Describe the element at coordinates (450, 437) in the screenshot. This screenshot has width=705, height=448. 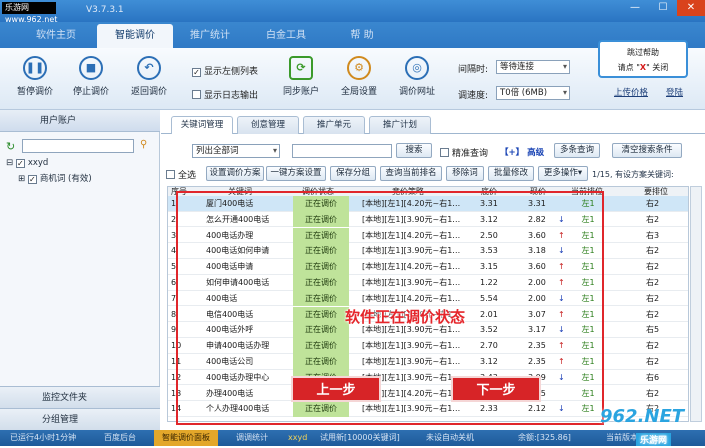
I see `shutdown-text: 未设自动关机` at that location.